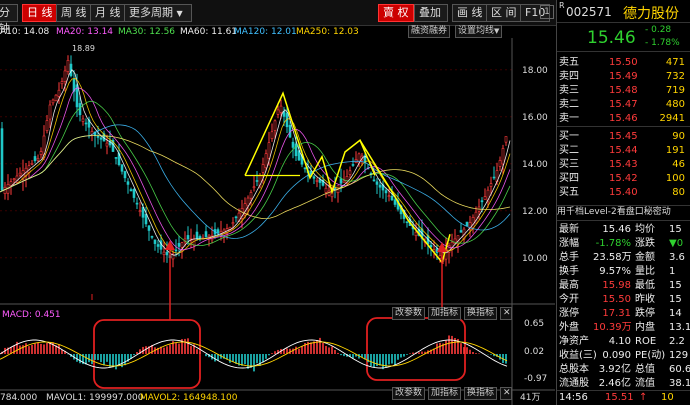 This screenshot has width=690, height=405. I want to click on stat-key: 收益(三), so click(578, 355).